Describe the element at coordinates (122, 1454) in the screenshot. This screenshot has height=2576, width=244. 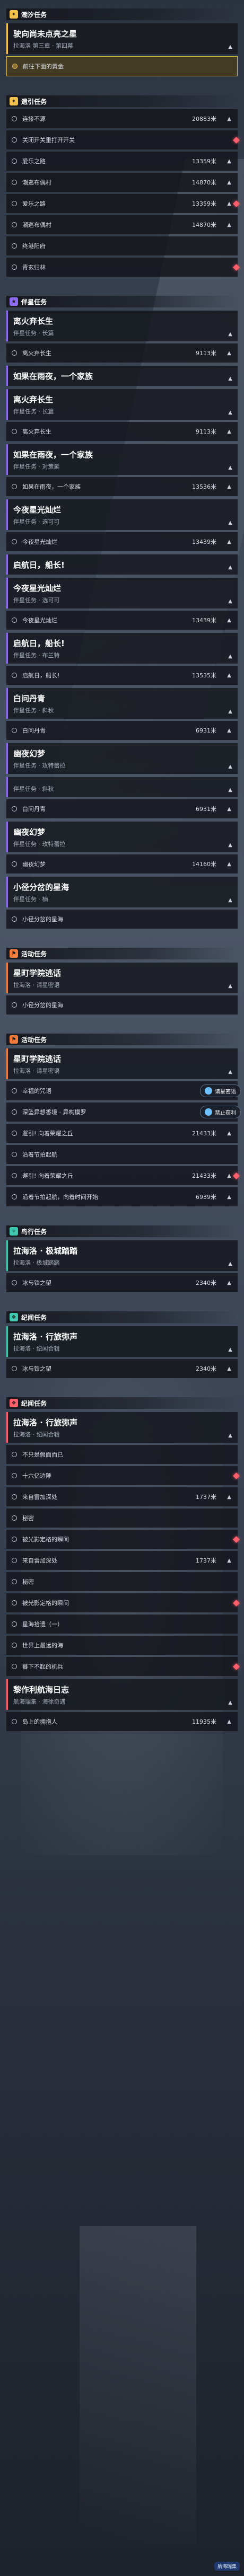
I see `quest-objective: 不只是假面而已` at that location.